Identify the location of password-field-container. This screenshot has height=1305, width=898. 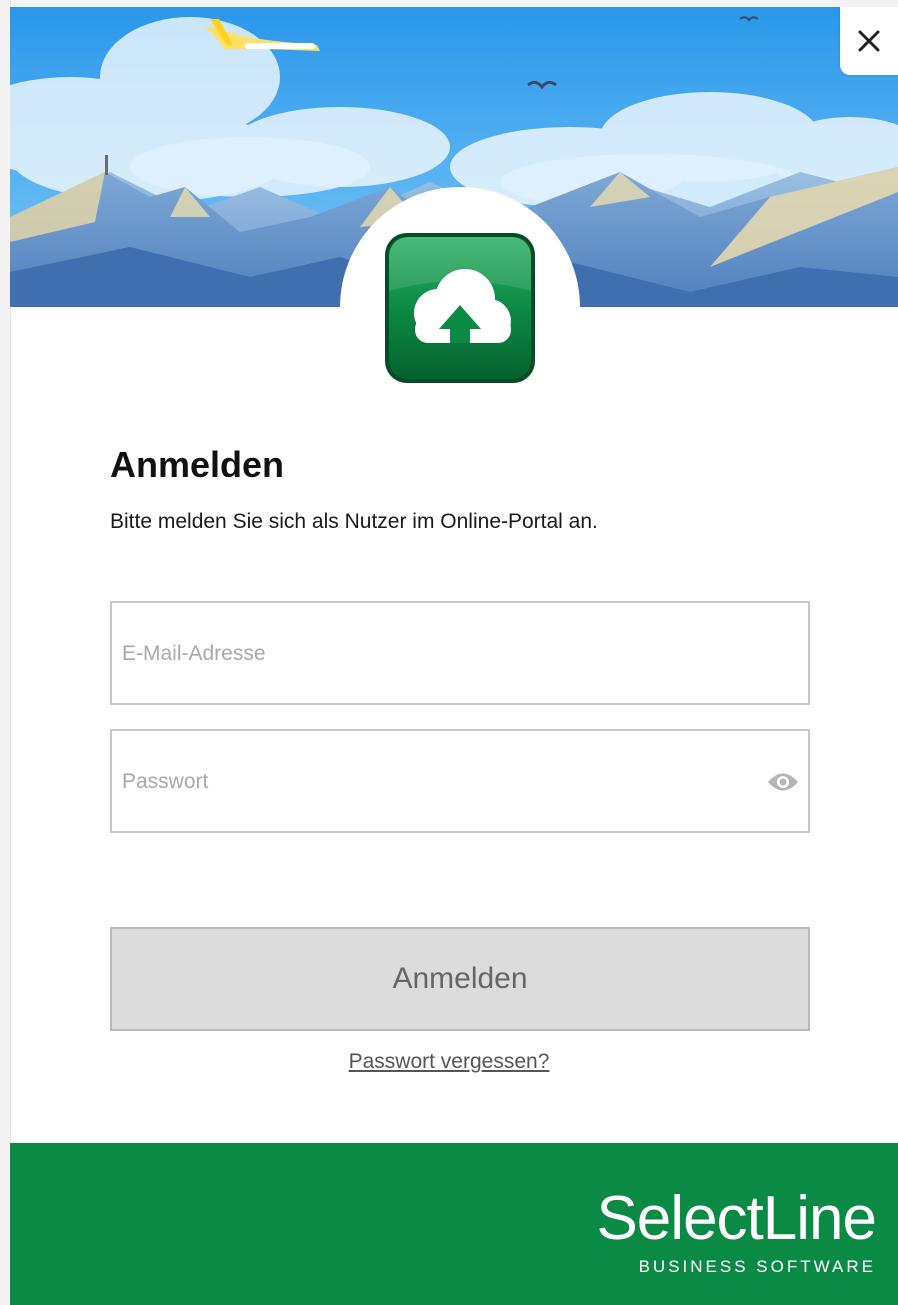
(460, 781).